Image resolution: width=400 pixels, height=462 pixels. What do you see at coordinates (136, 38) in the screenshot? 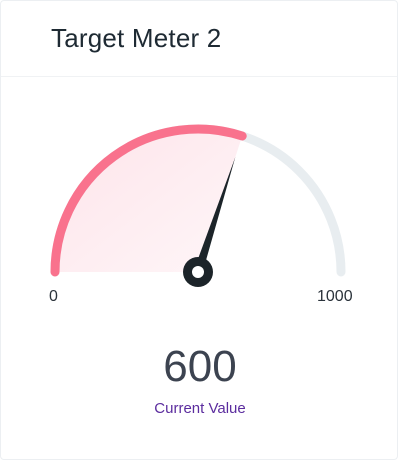
I see `card-title: Target Meter 2` at bounding box center [136, 38].